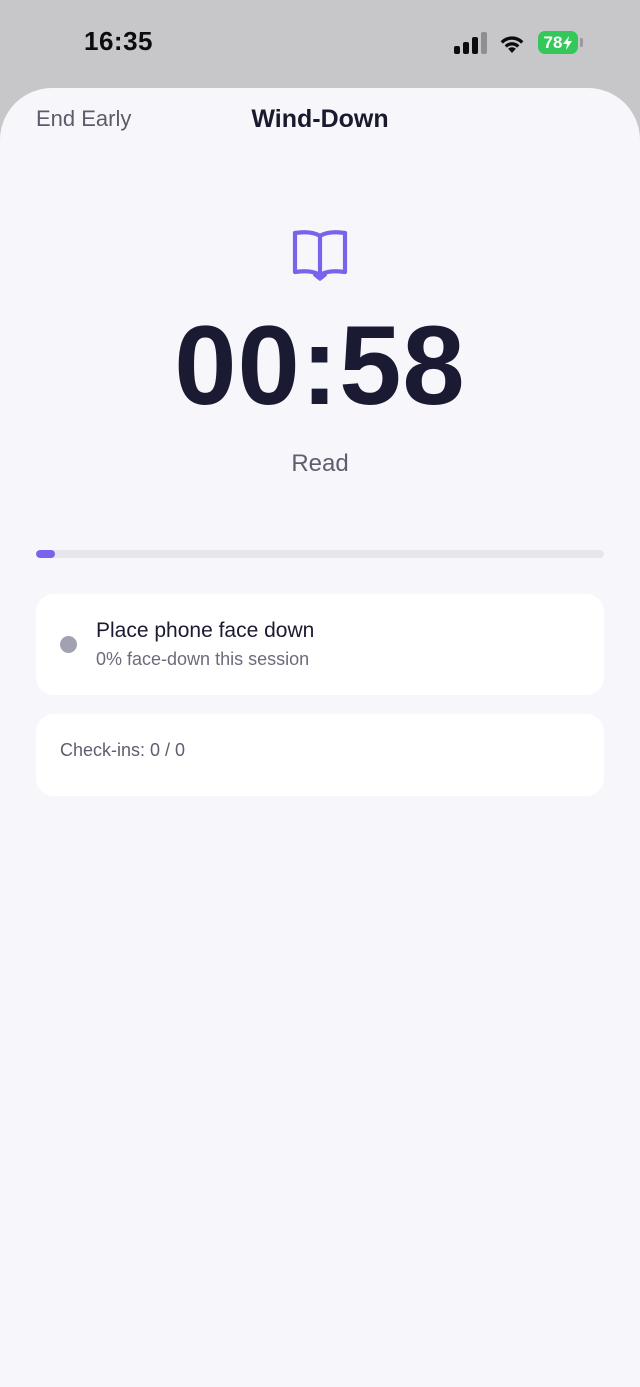 This screenshot has height=1387, width=640. What do you see at coordinates (581, 42) in the screenshot?
I see `battery-cap` at bounding box center [581, 42].